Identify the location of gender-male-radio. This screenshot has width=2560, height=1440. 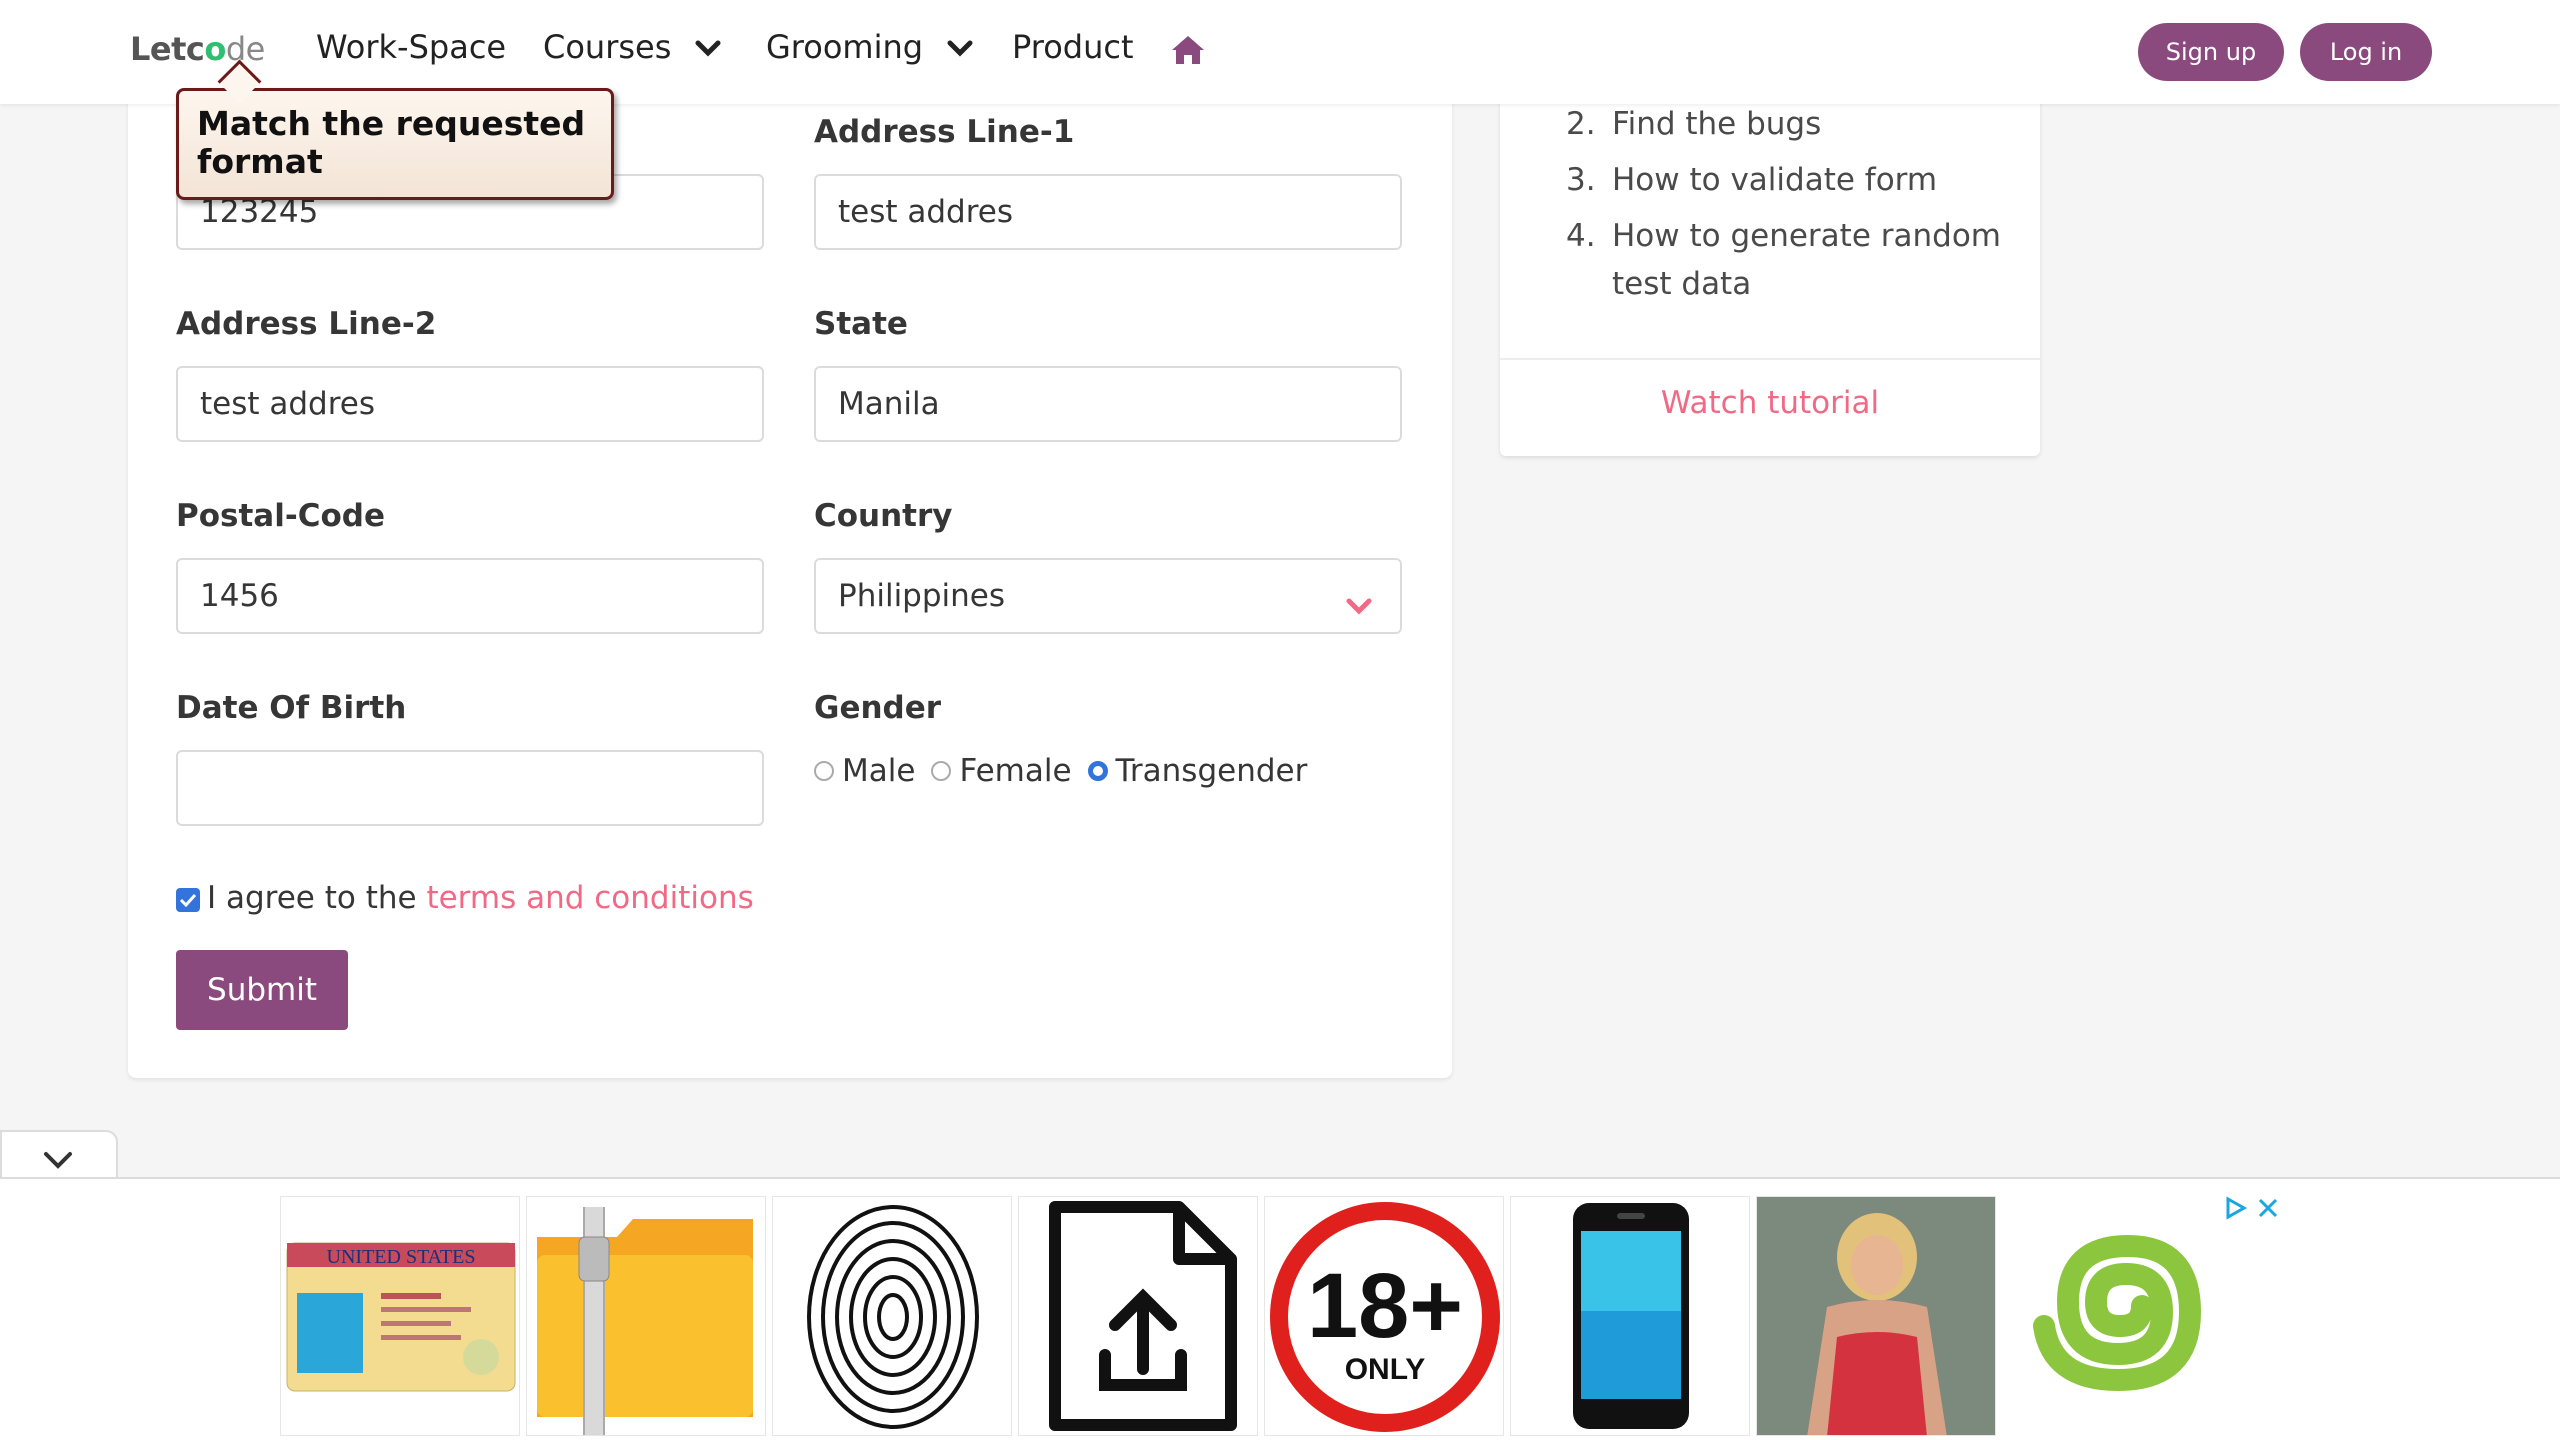
(824, 771).